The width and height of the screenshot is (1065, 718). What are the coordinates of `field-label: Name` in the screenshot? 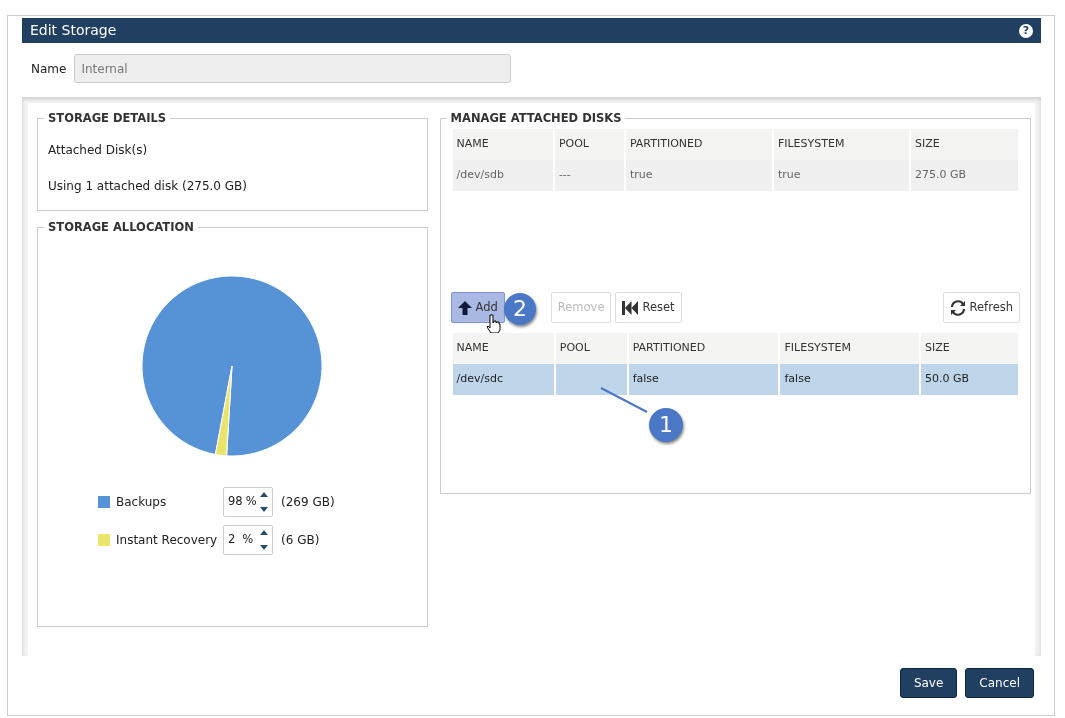 It's located at (49, 69).